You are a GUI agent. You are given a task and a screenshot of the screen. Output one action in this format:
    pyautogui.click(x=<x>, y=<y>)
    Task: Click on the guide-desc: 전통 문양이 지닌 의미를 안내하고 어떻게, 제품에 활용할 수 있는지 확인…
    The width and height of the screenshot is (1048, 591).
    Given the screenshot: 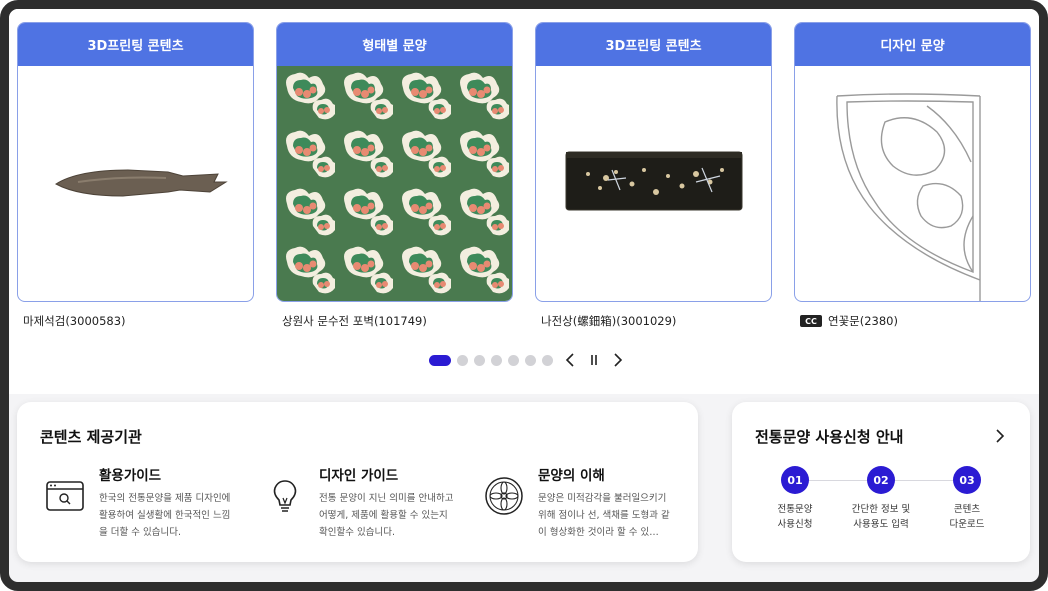 What is the action you would take?
    pyautogui.click(x=386, y=515)
    